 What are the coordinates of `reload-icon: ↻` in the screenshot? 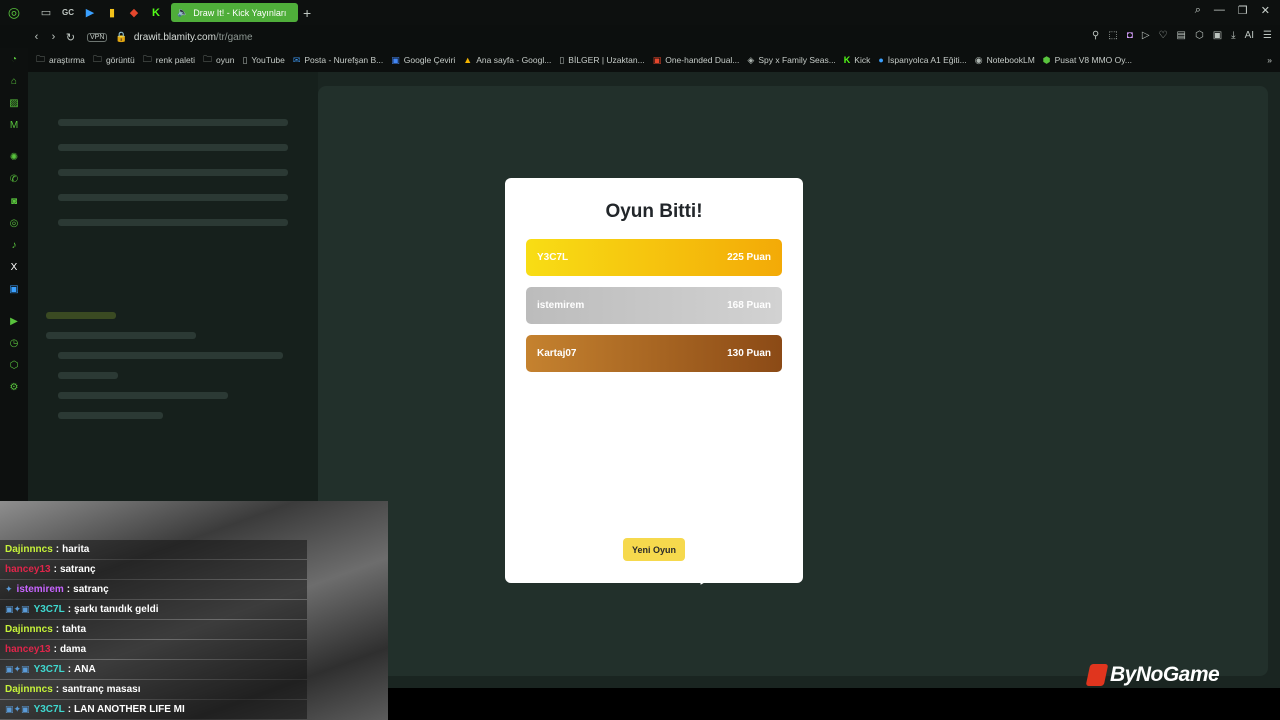 It's located at (70, 37).